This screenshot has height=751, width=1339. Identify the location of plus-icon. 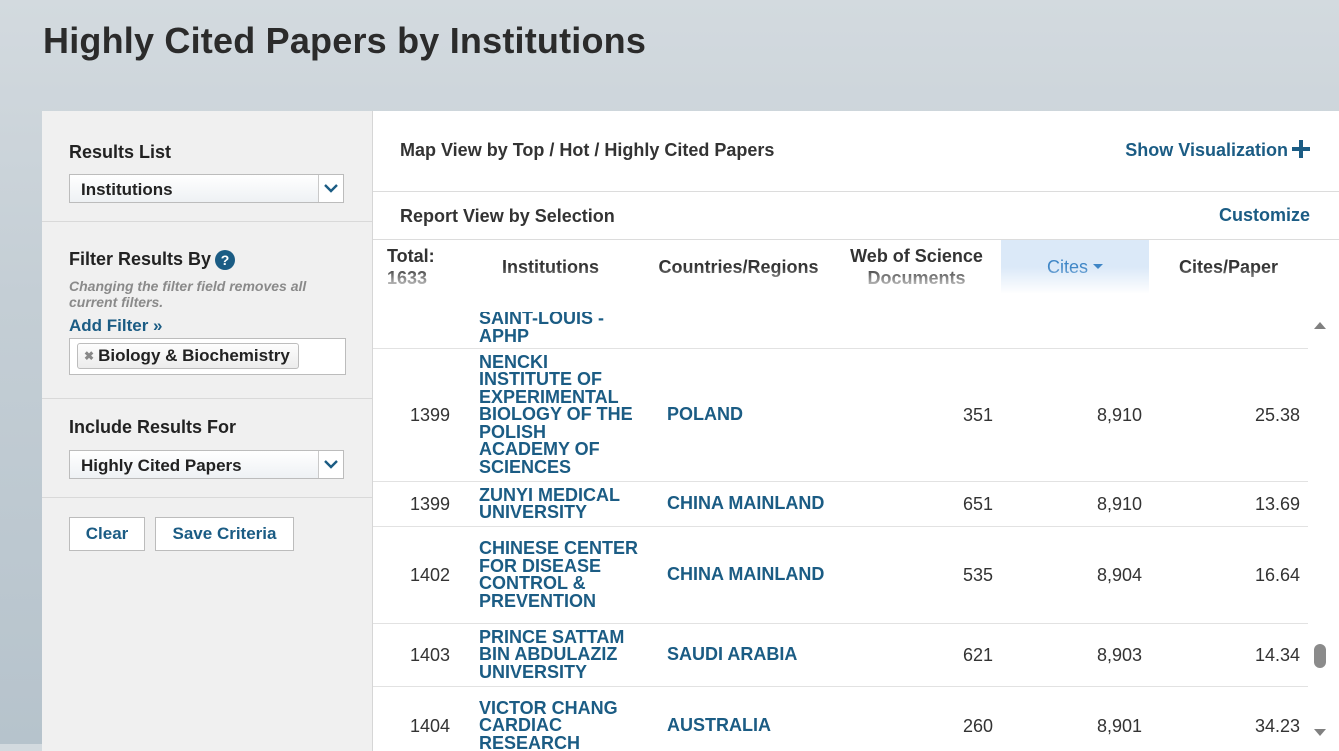
(1301, 149).